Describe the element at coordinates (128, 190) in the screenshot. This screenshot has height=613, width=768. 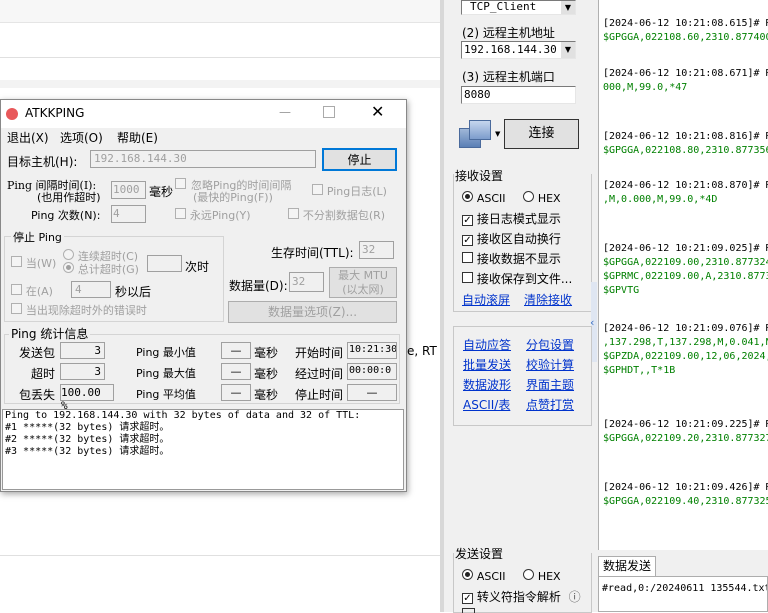
I see `ping-interval-input: 1000` at that location.